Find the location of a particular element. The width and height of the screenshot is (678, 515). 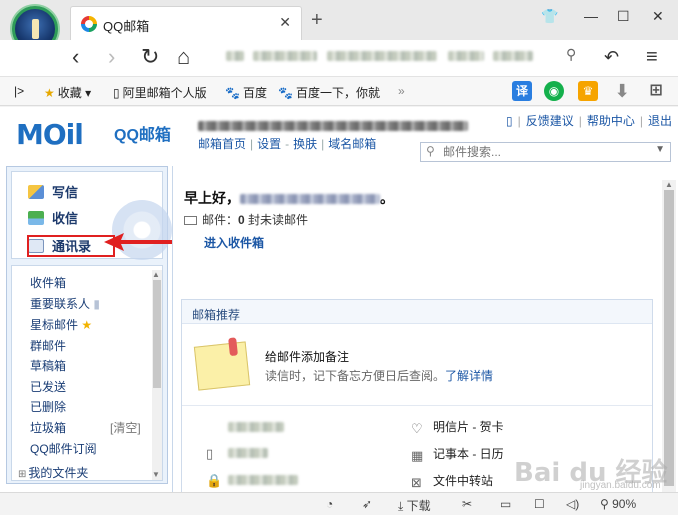

app-item-left-3: 🔒 is located at coordinates (252, 480).